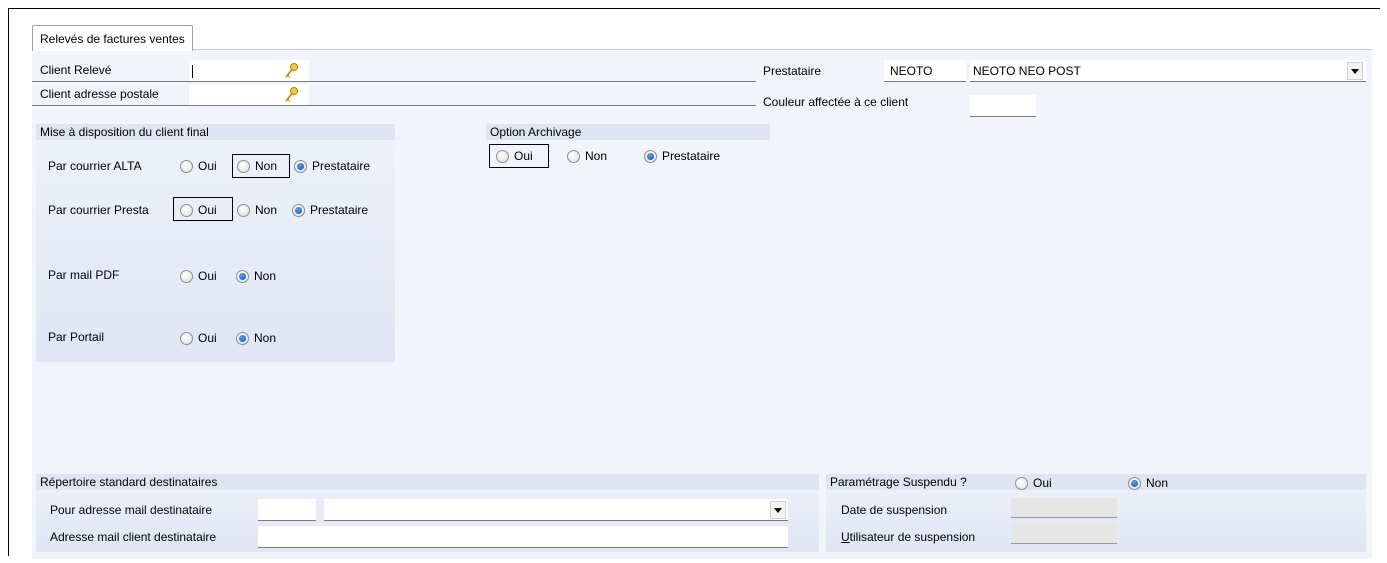 This screenshot has width=1387, height=563. I want to click on date-suspension-field, so click(1064, 508).